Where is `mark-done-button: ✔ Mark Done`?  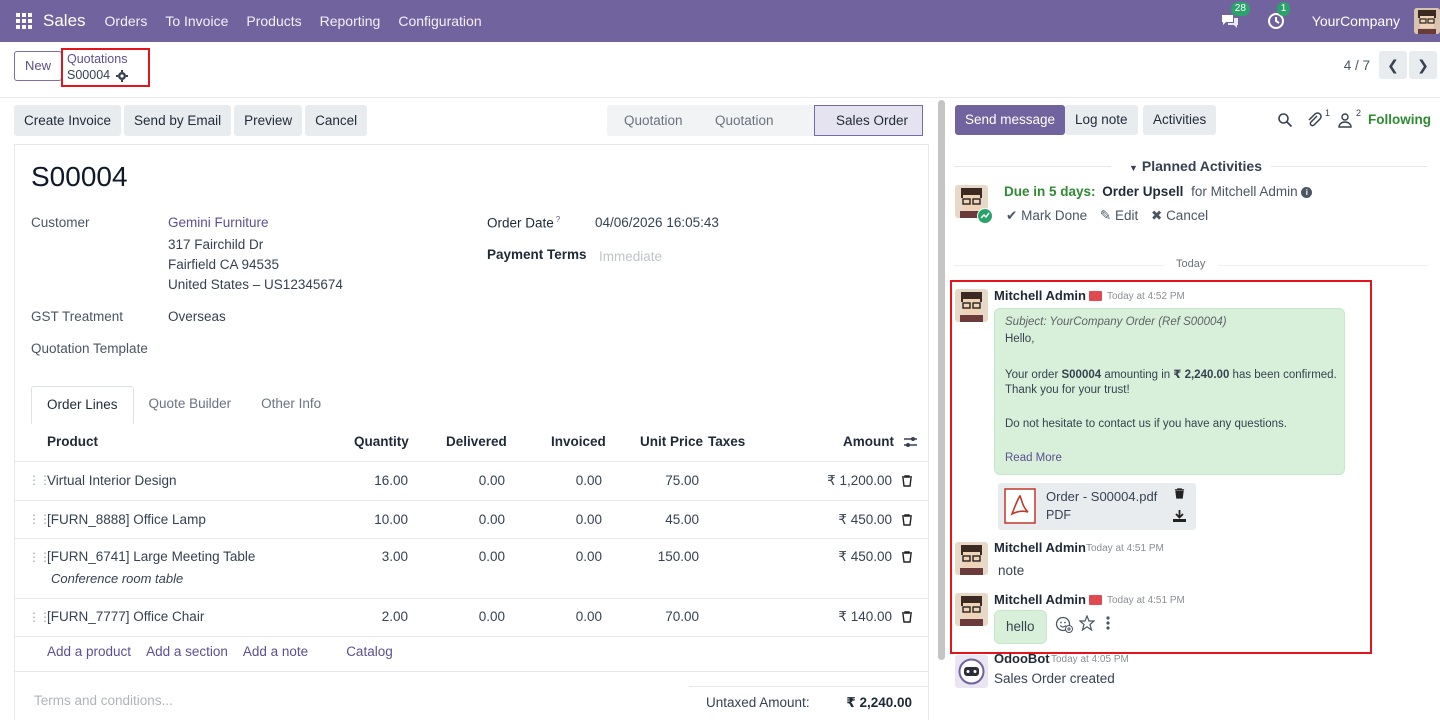 mark-done-button: ✔ Mark Done is located at coordinates (1046, 215).